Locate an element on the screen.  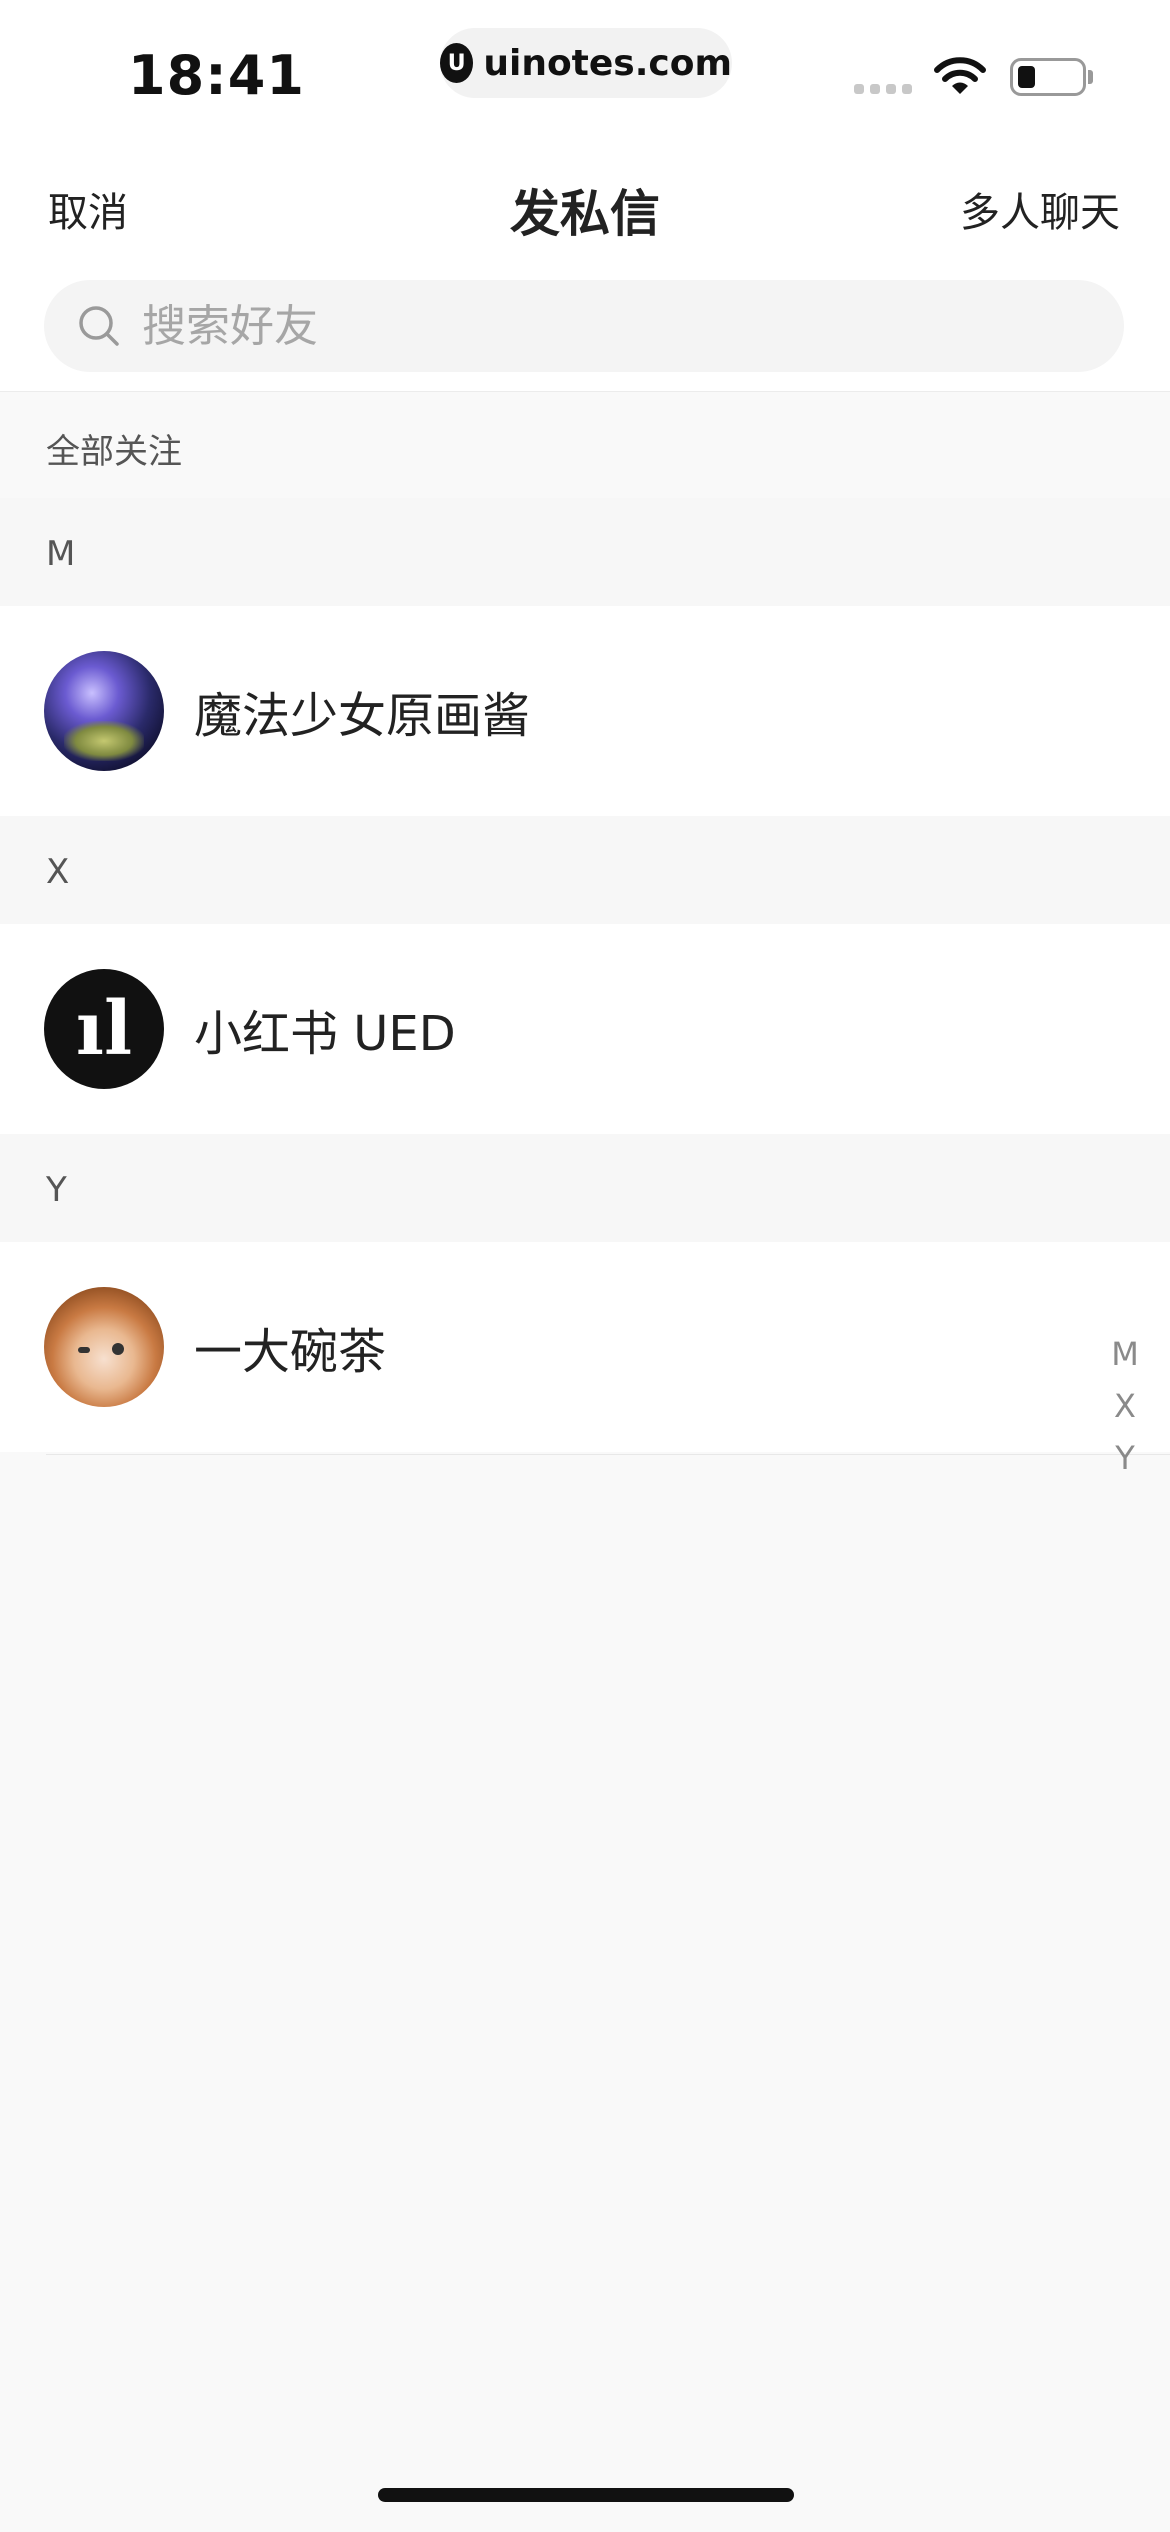
search-input is located at coordinates (592, 326).